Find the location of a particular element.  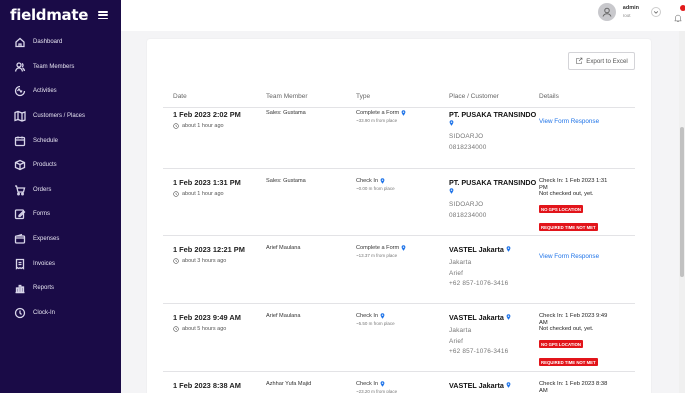

sidebar-item-schedule: Schedule is located at coordinates (60, 140).